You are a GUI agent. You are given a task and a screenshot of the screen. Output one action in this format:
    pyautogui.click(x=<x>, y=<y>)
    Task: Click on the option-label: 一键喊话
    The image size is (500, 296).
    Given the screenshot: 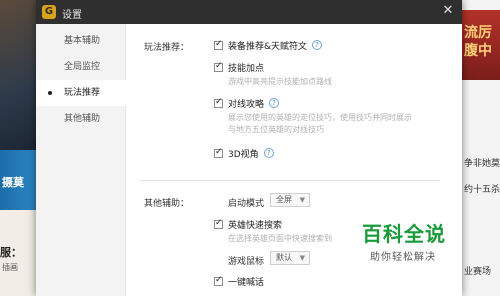 What is the action you would take?
    pyautogui.click(x=246, y=282)
    